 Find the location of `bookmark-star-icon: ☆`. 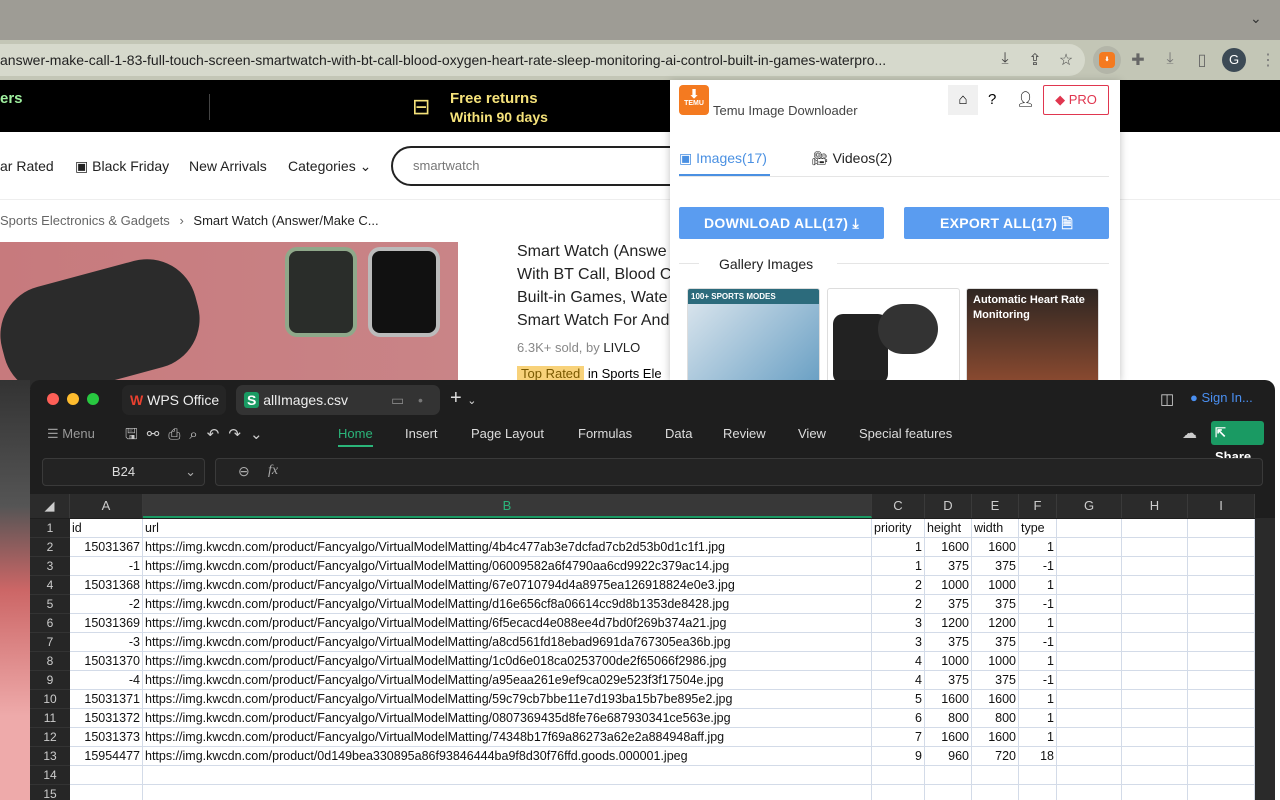

bookmark-star-icon: ☆ is located at coordinates (1066, 60).